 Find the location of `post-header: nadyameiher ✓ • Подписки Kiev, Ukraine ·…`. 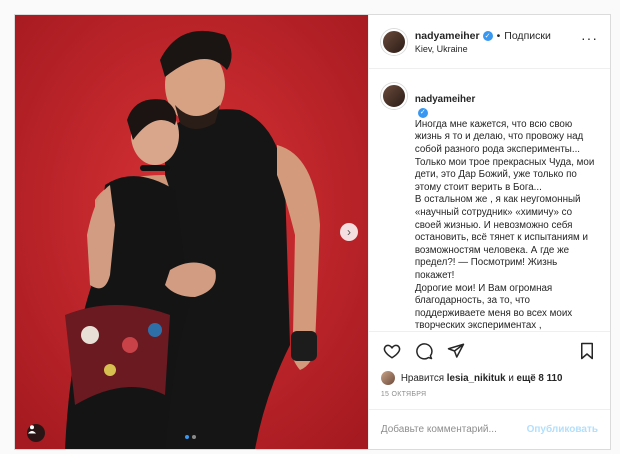

post-header: nadyameiher ✓ • Подписки Kiev, Ukraine ·… is located at coordinates (489, 42).